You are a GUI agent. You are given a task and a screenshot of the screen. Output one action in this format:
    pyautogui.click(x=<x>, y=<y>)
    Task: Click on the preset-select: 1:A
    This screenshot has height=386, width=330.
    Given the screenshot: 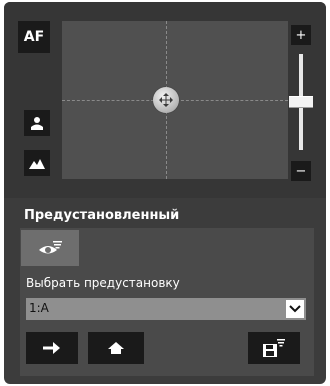 What is the action you would take?
    pyautogui.click(x=166, y=309)
    